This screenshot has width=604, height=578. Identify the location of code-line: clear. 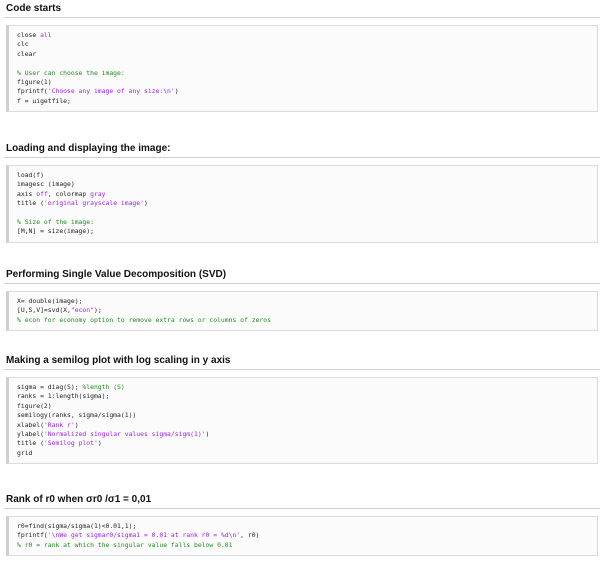
(303, 54).